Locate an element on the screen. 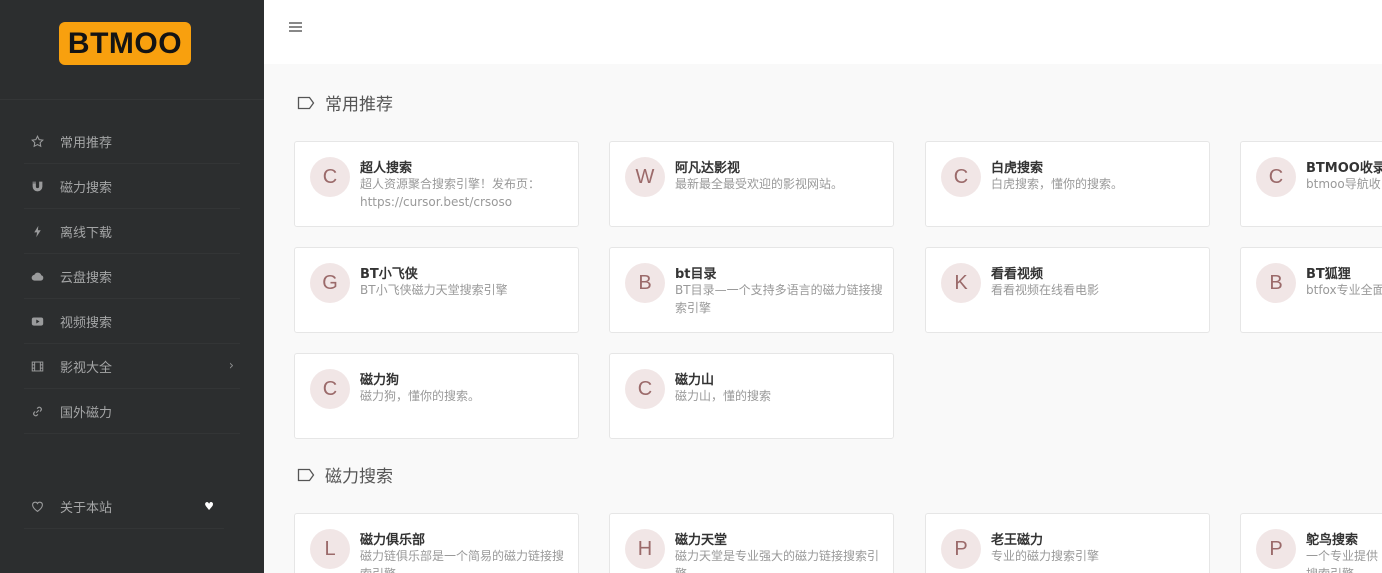  section-title-recommend: 常用推荐 is located at coordinates (345, 102).